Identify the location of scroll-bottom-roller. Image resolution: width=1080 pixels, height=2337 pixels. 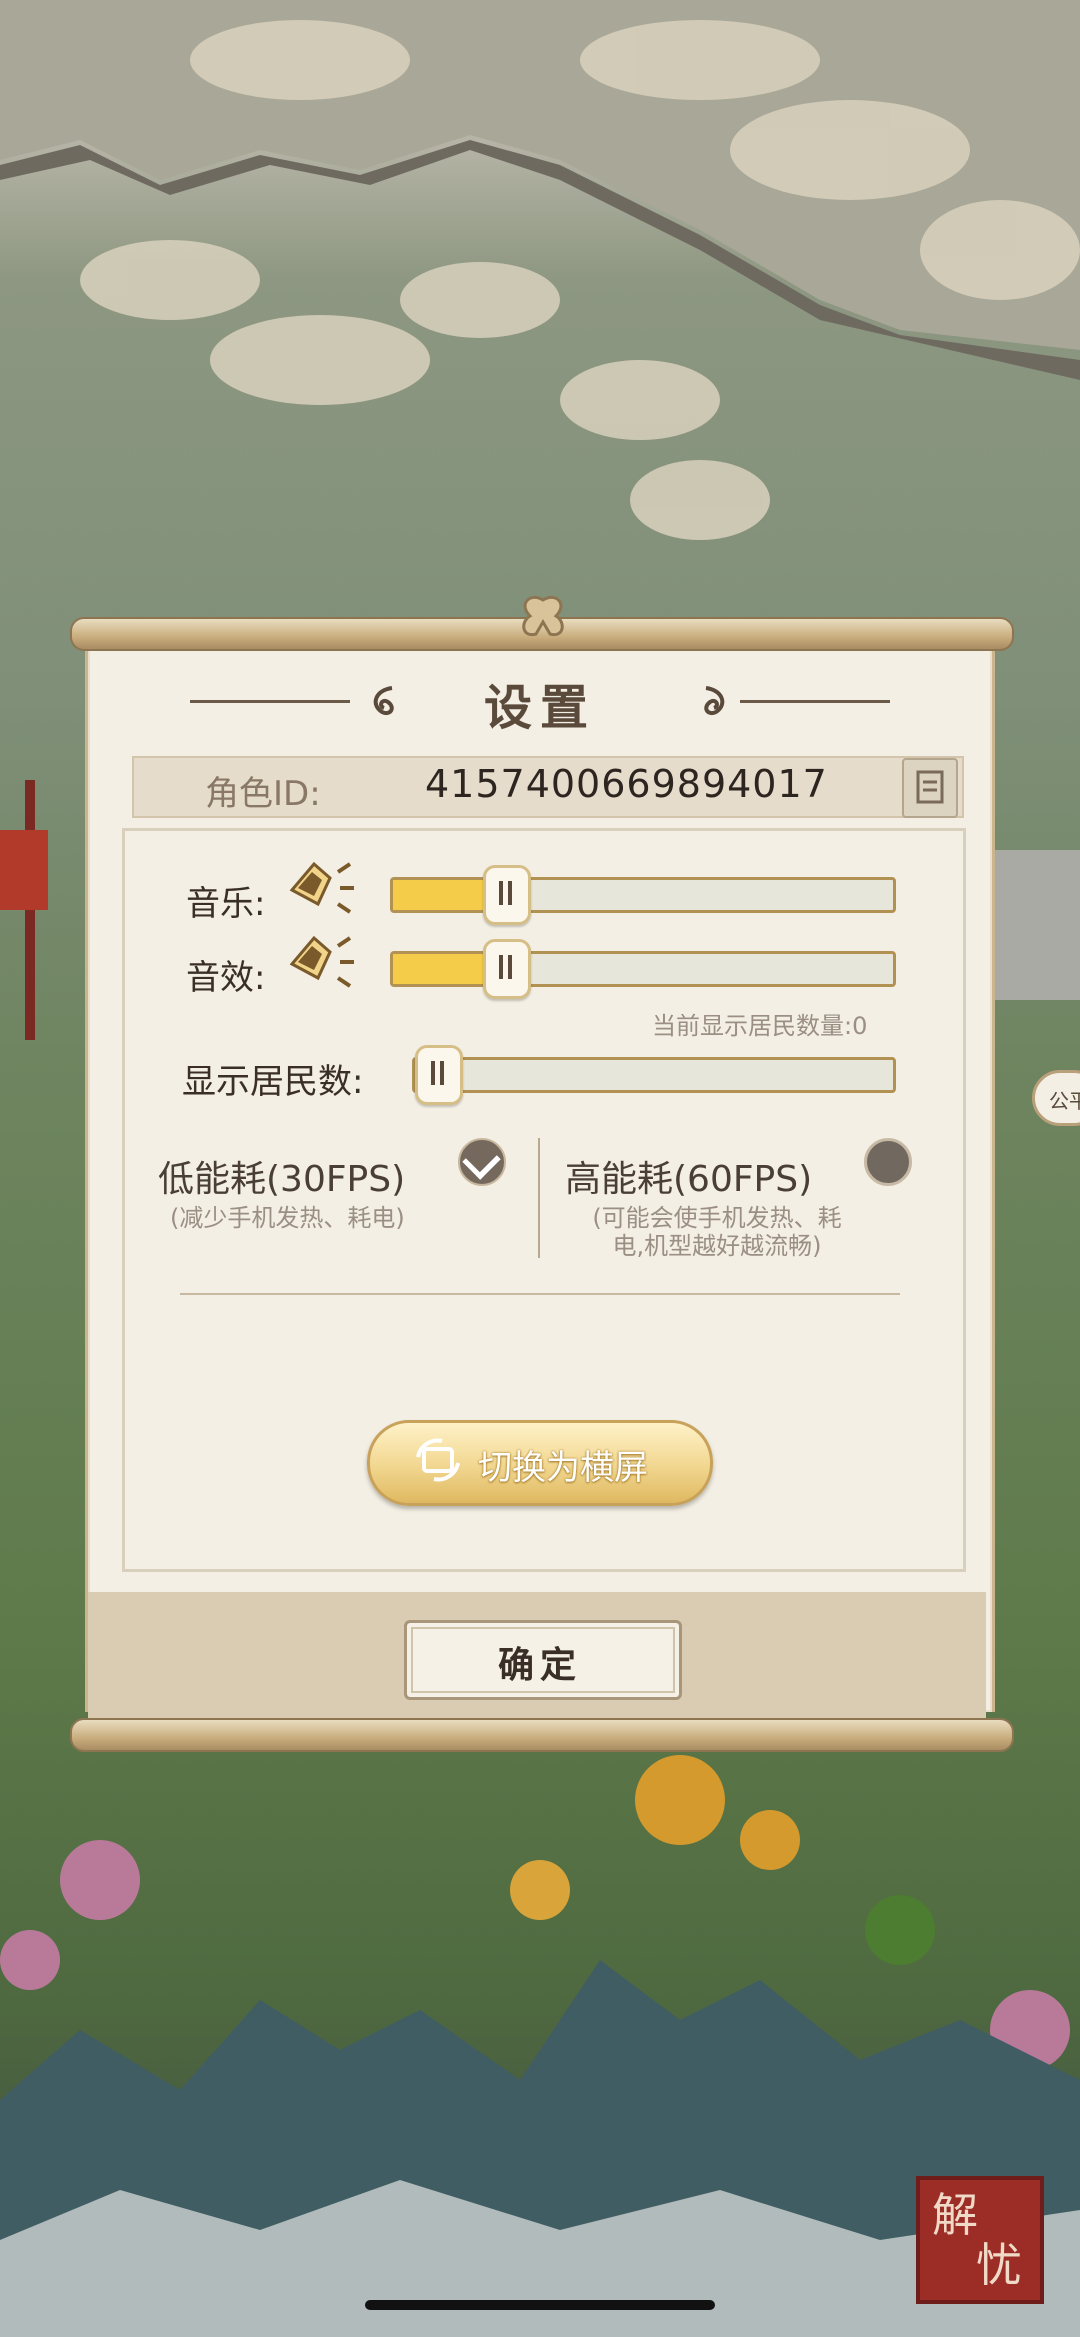
(542, 1735).